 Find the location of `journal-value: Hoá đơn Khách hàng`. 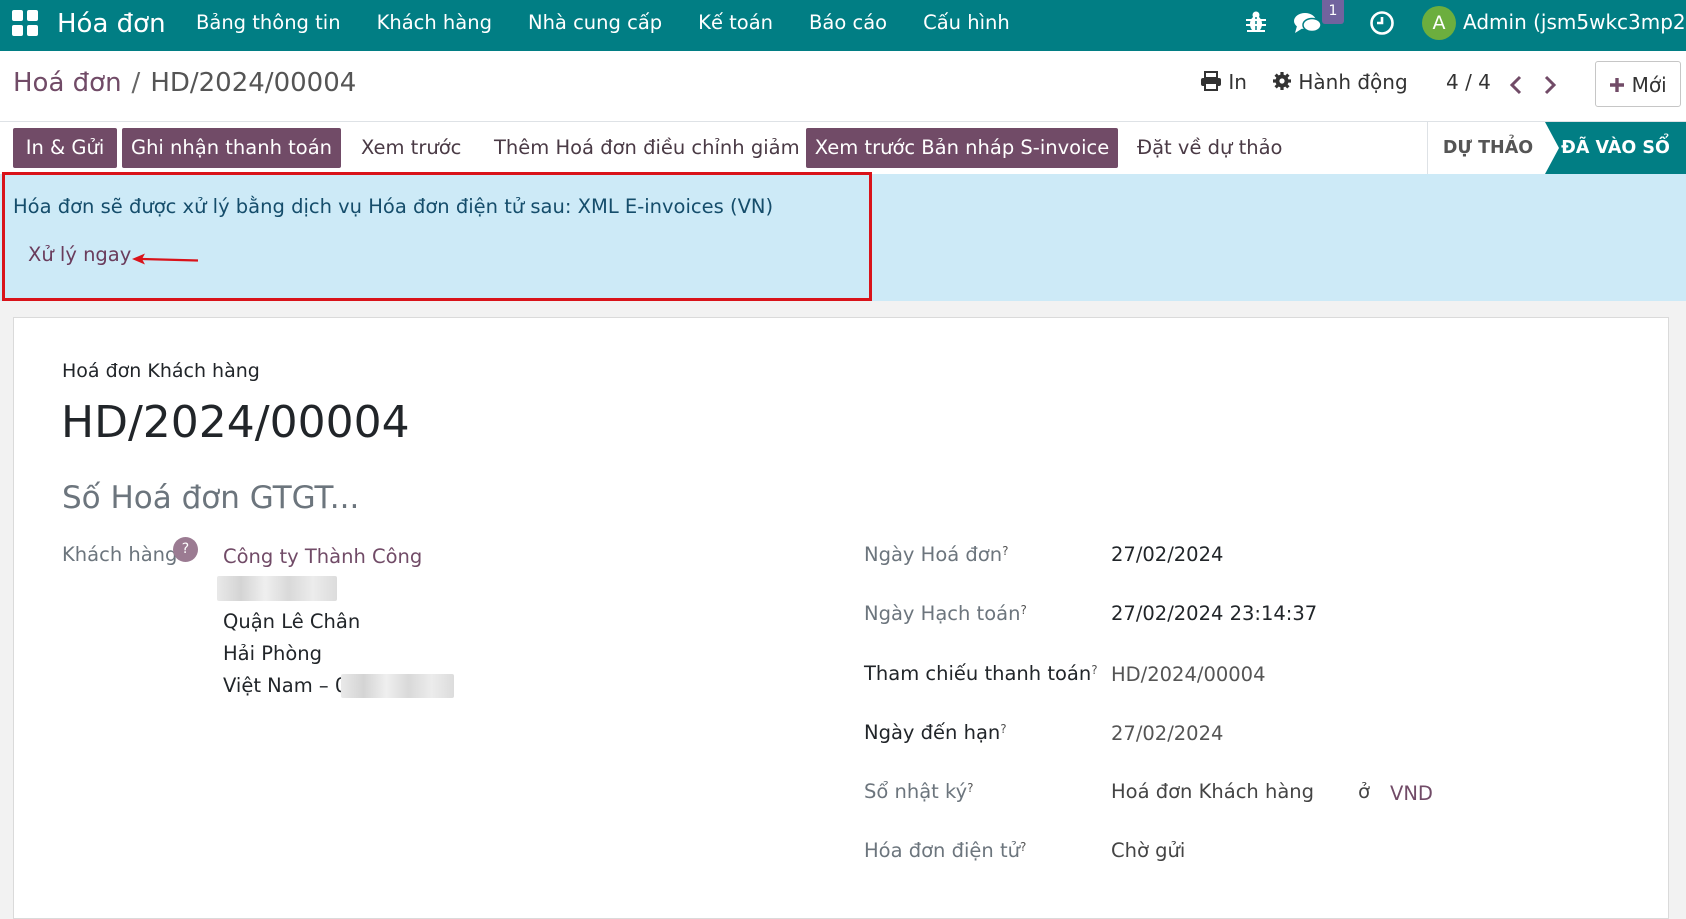

journal-value: Hoá đơn Khách hàng is located at coordinates (1212, 792).